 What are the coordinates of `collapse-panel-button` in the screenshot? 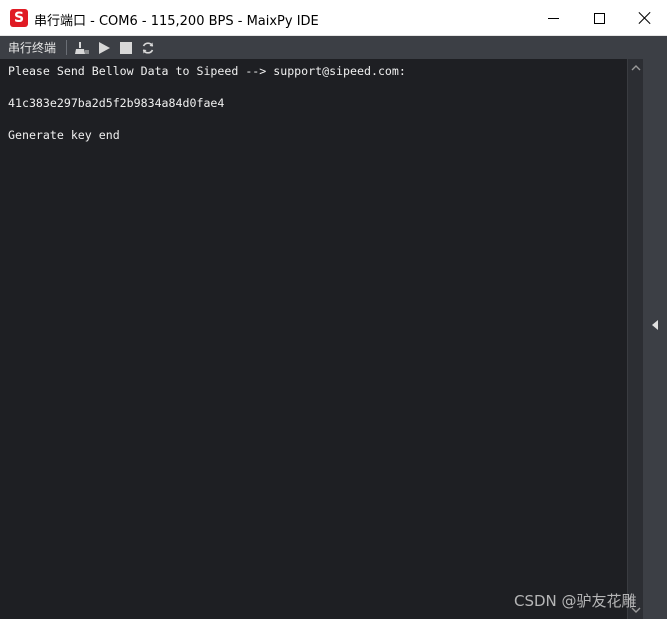 It's located at (655, 325).